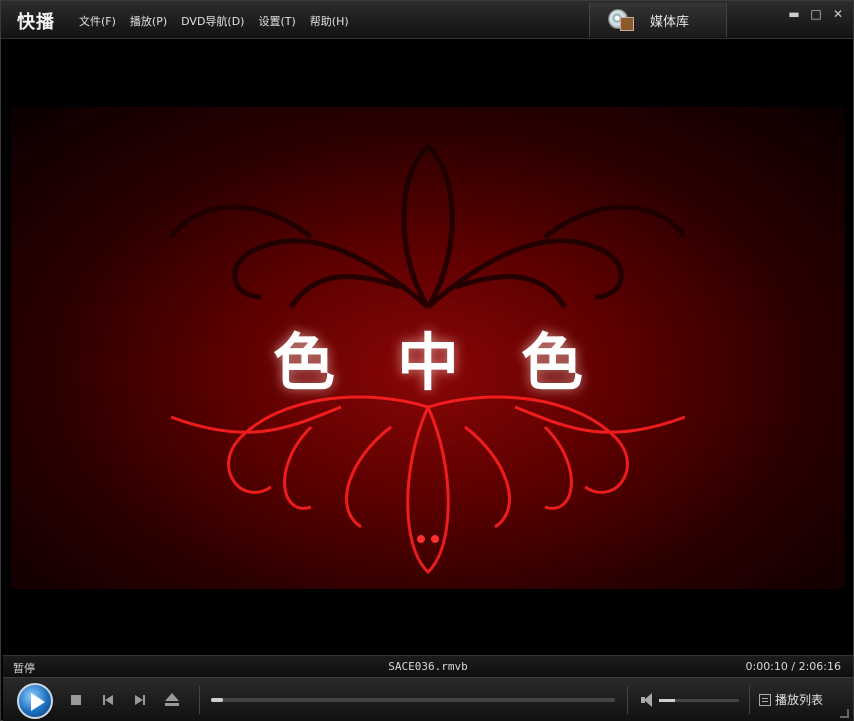  Describe the element at coordinates (648, 700) in the screenshot. I see `volume-icon` at that location.